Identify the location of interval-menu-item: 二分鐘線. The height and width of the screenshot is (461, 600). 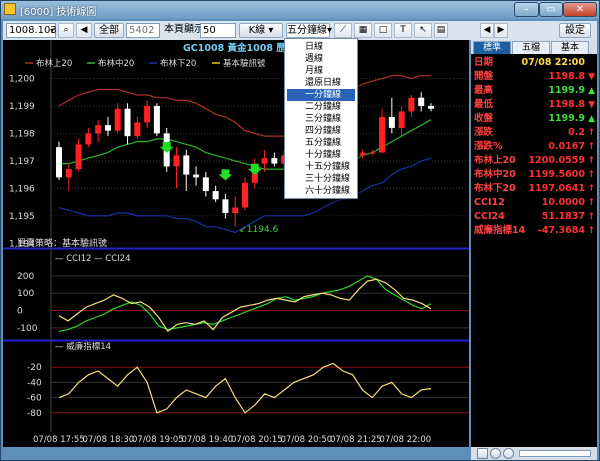
(321, 107).